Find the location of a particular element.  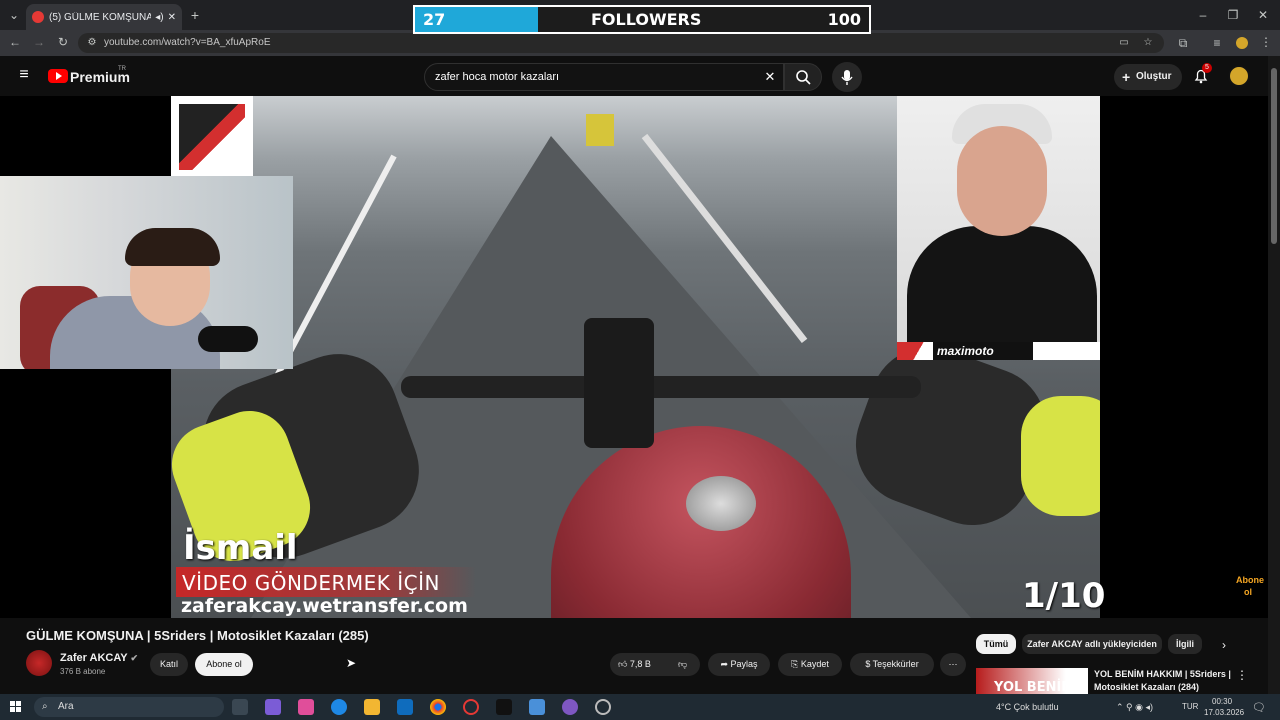

search-input: zafer hoca motor kazaları ✕ is located at coordinates (604, 77).